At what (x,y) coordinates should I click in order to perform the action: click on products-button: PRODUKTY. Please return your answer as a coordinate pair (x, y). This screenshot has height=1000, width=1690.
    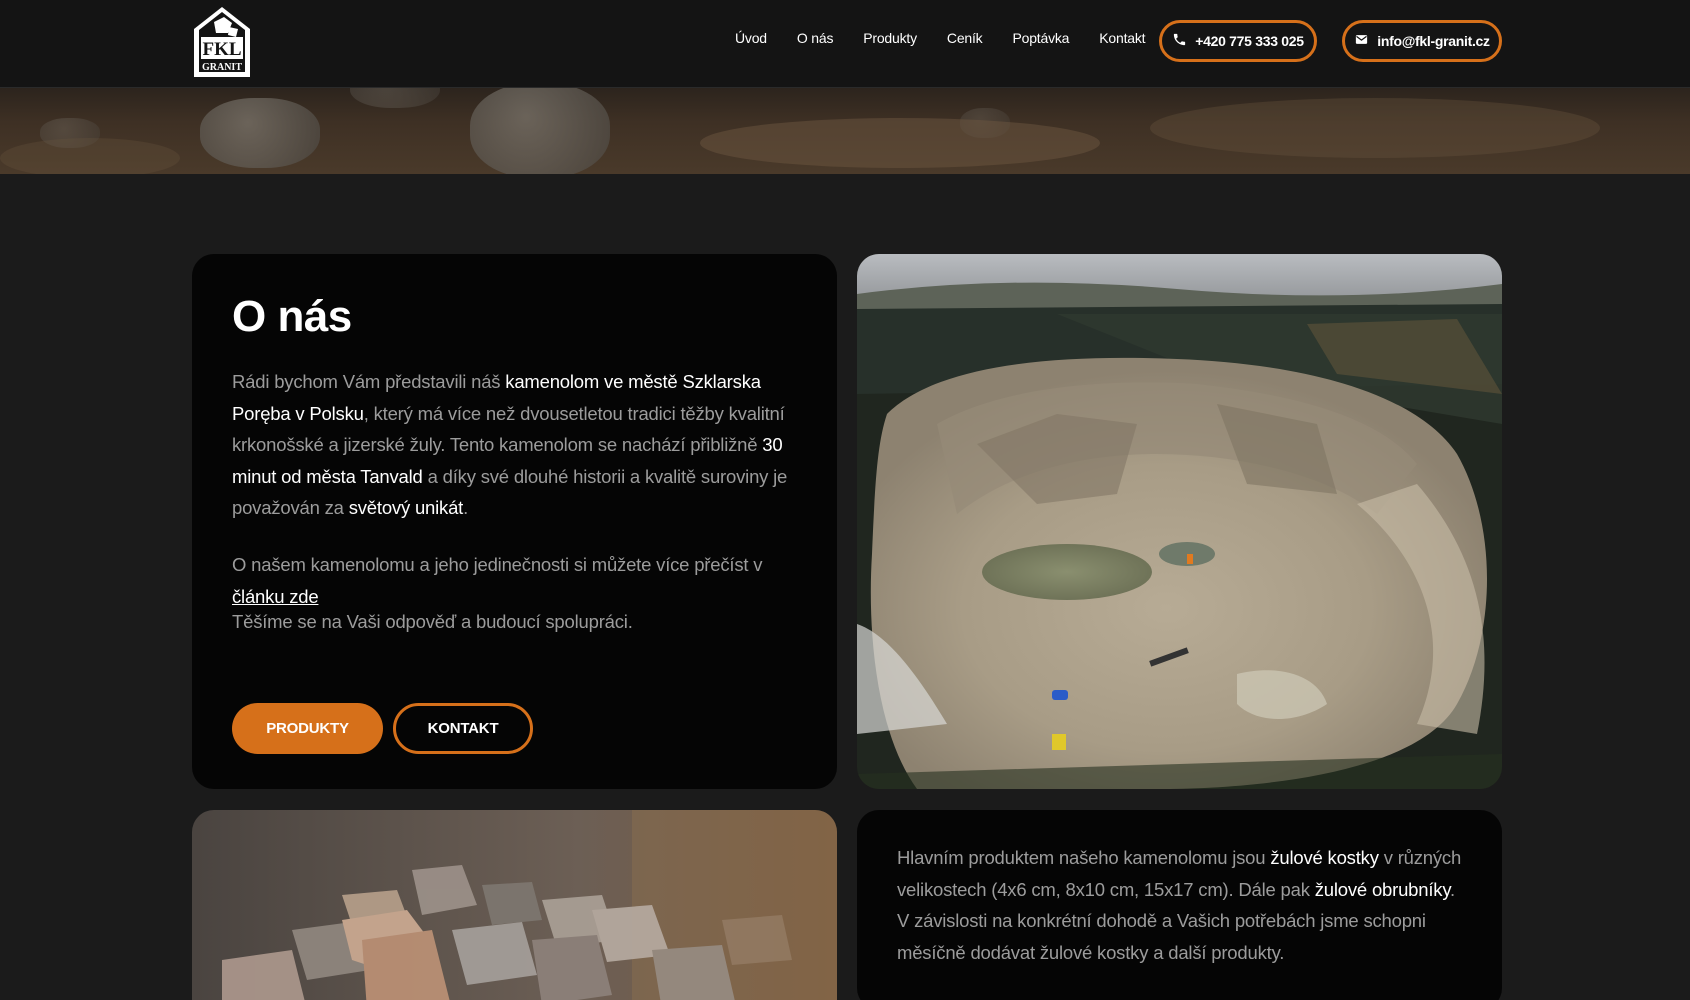
    Looking at the image, I should click on (307, 728).